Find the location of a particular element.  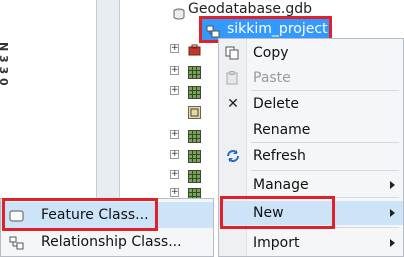

toolbox-icon is located at coordinates (194, 49).